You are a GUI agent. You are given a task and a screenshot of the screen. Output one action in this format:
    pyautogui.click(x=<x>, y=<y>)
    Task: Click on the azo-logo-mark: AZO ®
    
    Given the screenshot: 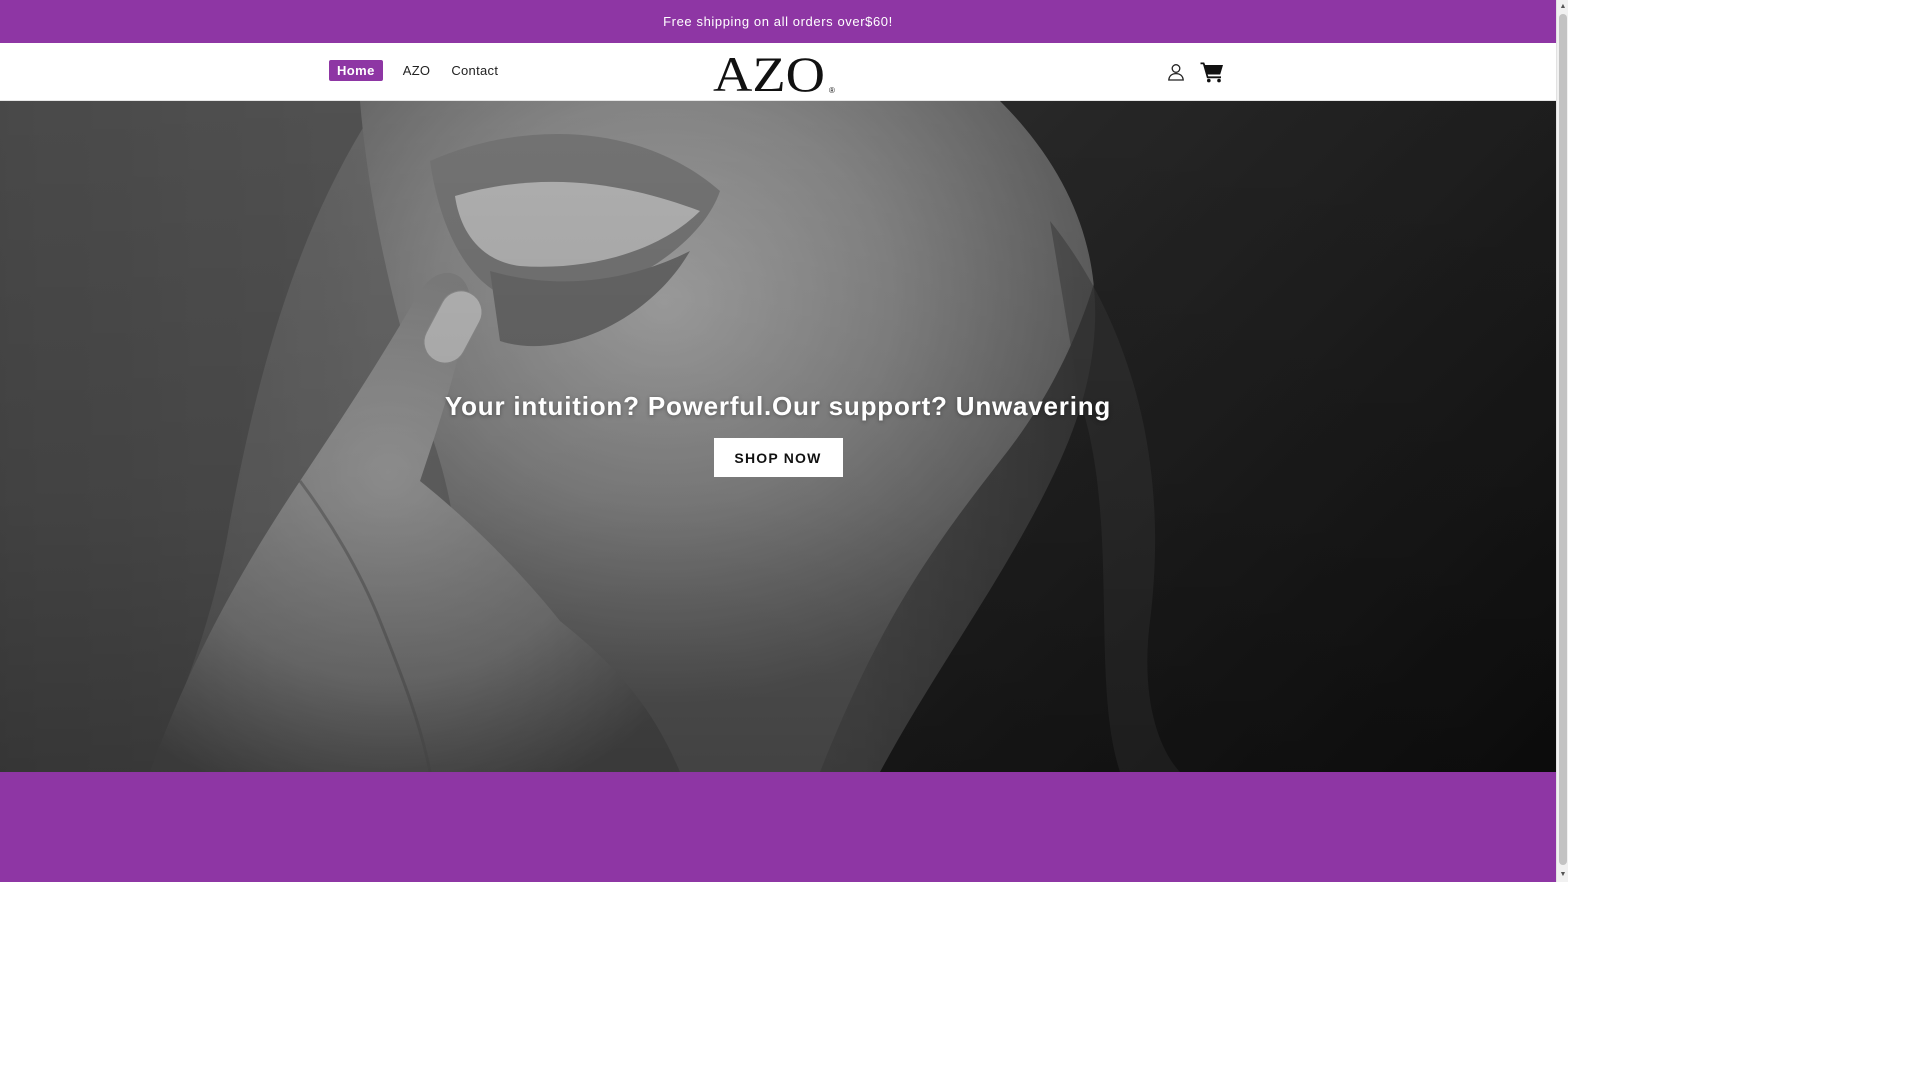 What is the action you would take?
    pyautogui.click(x=774, y=74)
    